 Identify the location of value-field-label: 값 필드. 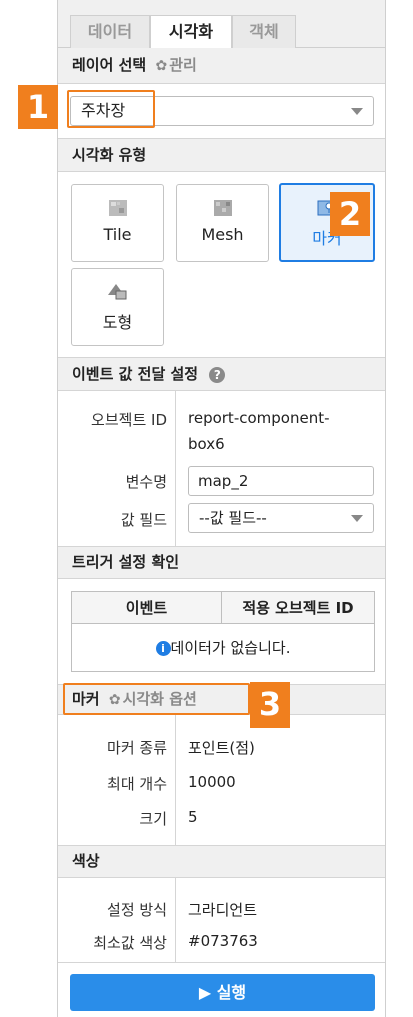
(143, 520).